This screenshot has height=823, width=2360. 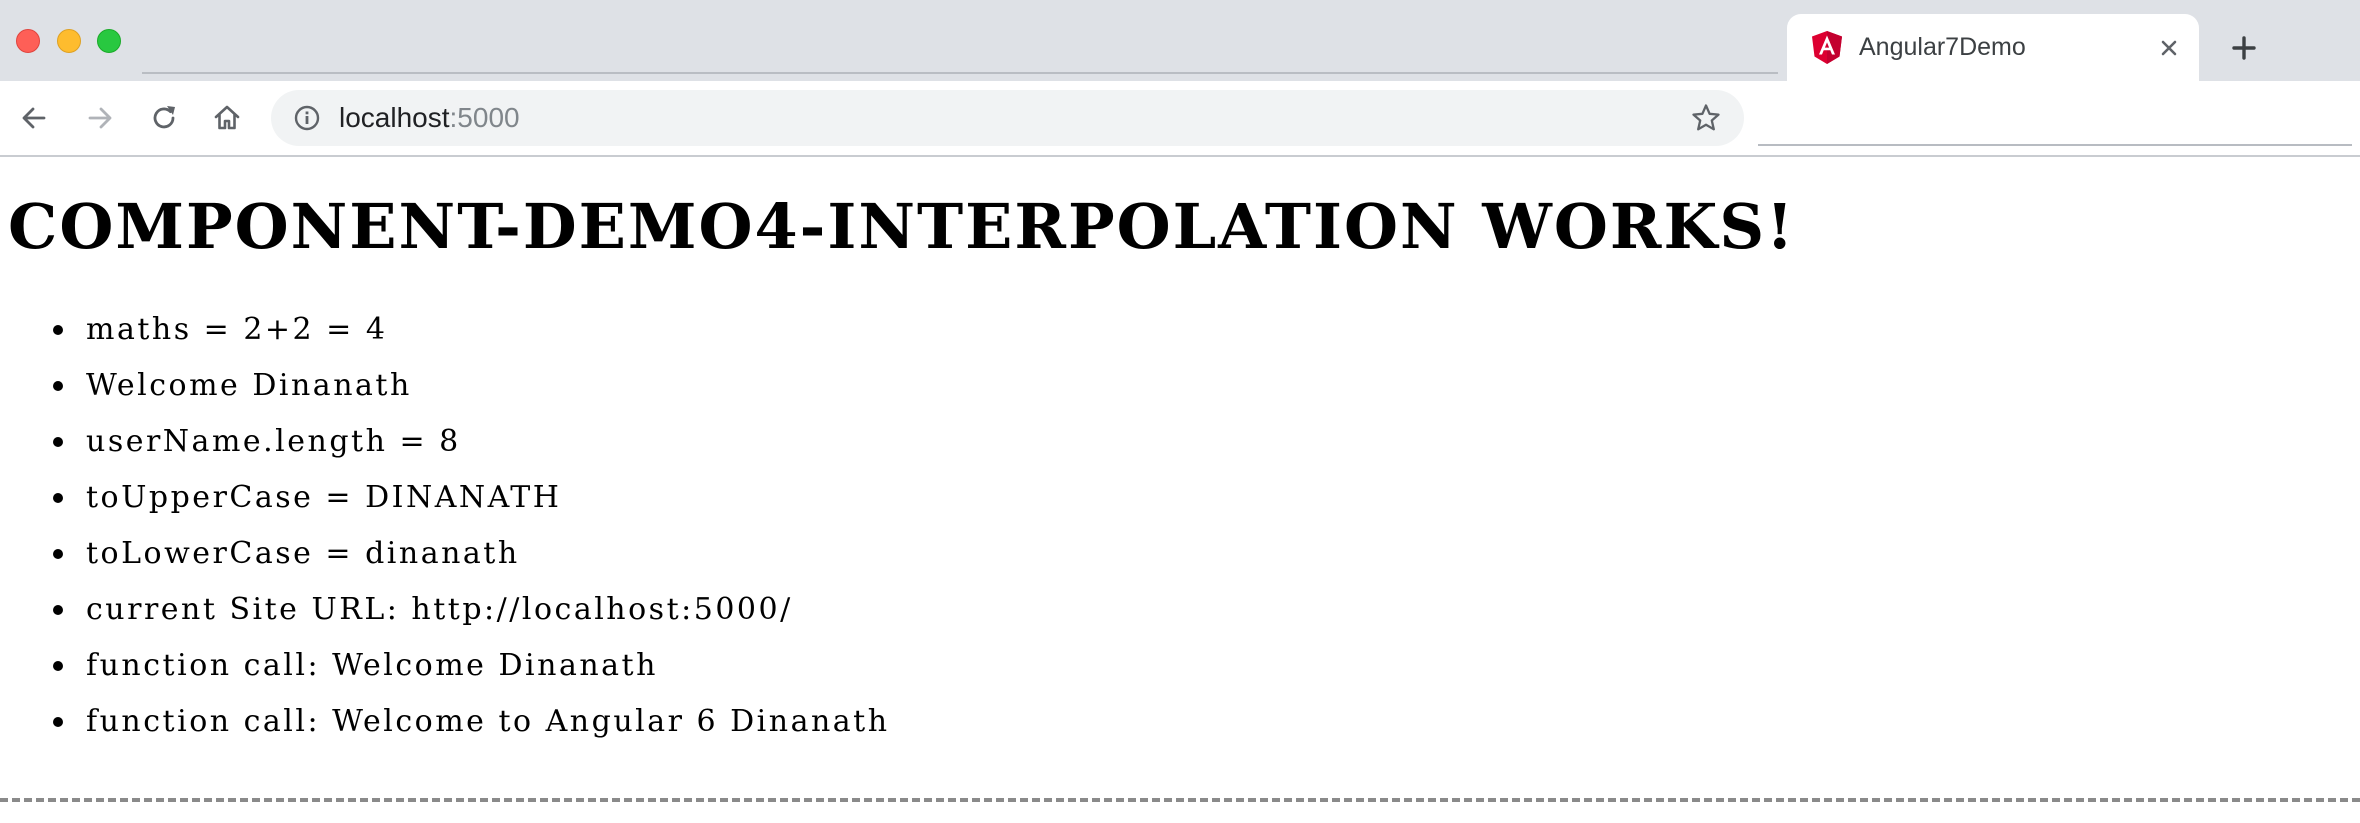 I want to click on list-item-text: userName.length = 8, so click(x=273, y=441).